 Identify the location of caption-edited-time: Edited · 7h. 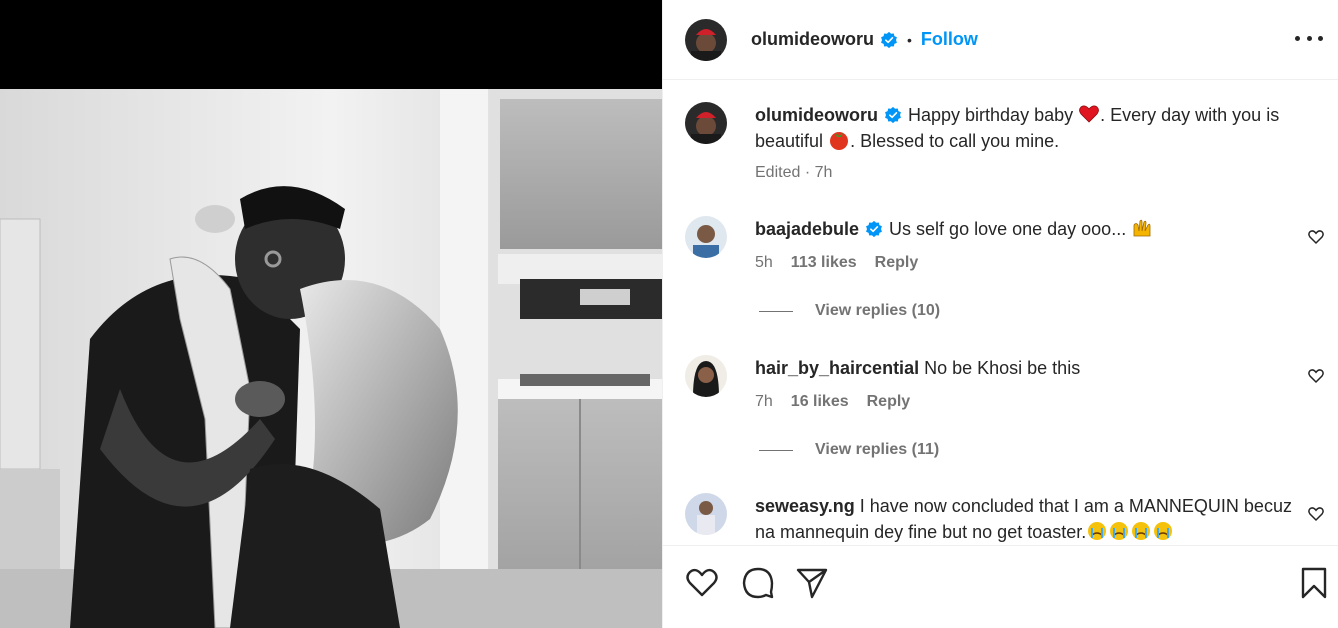
(794, 172).